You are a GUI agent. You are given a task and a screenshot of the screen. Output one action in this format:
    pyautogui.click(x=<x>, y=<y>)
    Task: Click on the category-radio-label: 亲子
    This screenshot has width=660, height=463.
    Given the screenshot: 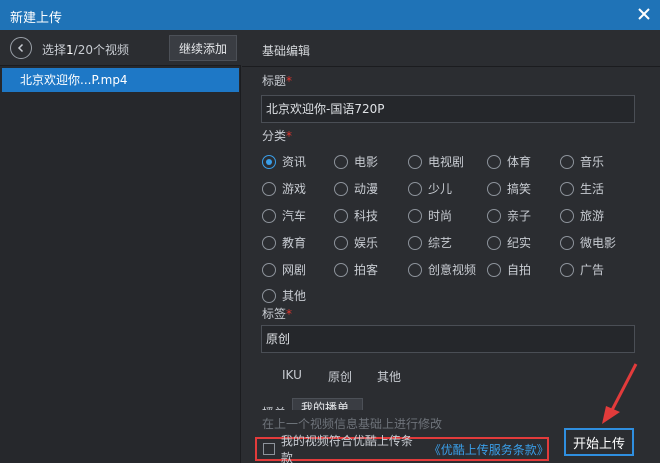 What is the action you would take?
    pyautogui.click(x=519, y=216)
    